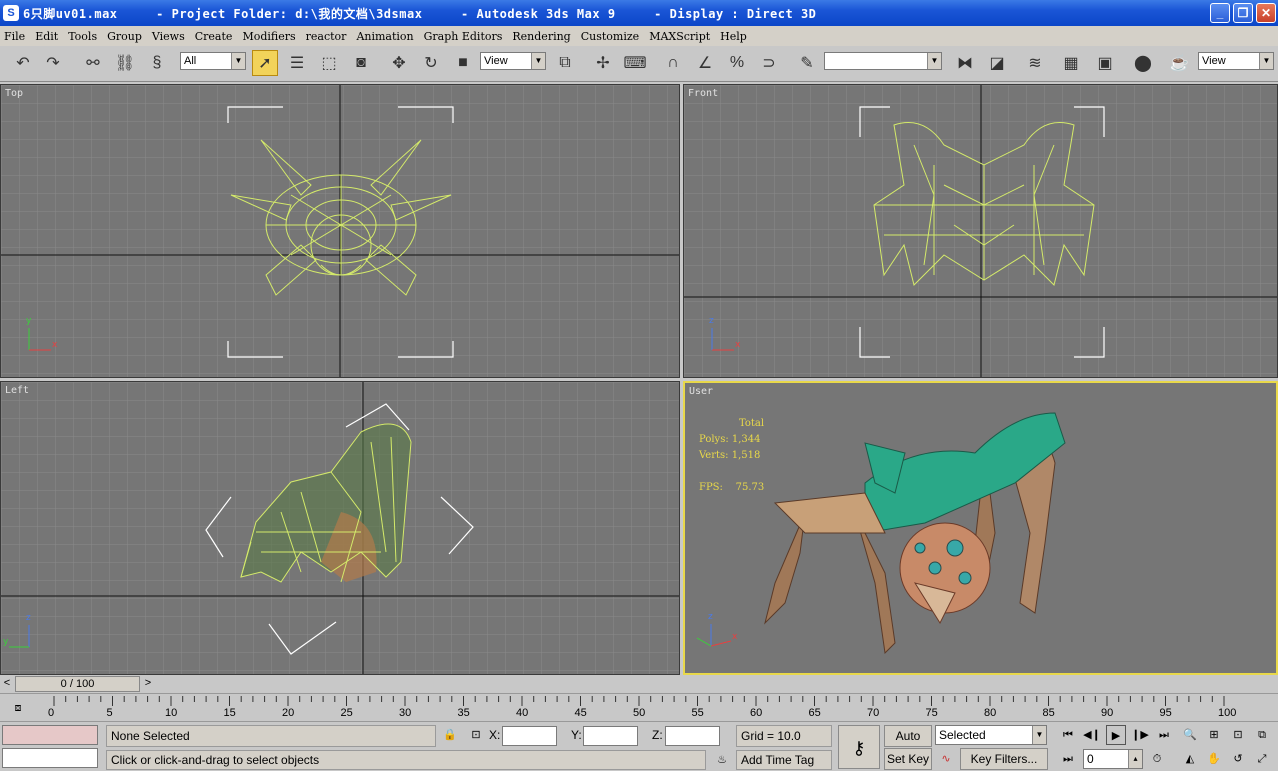  Describe the element at coordinates (1190, 759) in the screenshot. I see `field-of-view-icon: ◭` at that location.